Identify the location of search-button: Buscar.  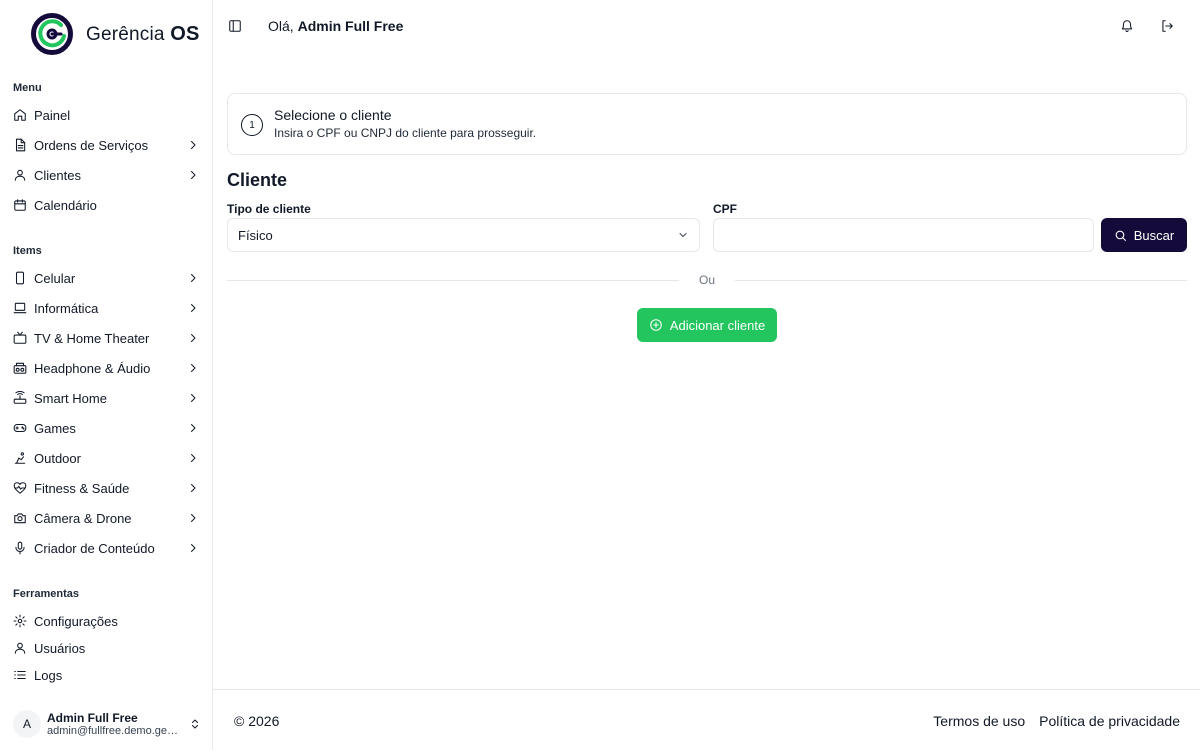
(1144, 235).